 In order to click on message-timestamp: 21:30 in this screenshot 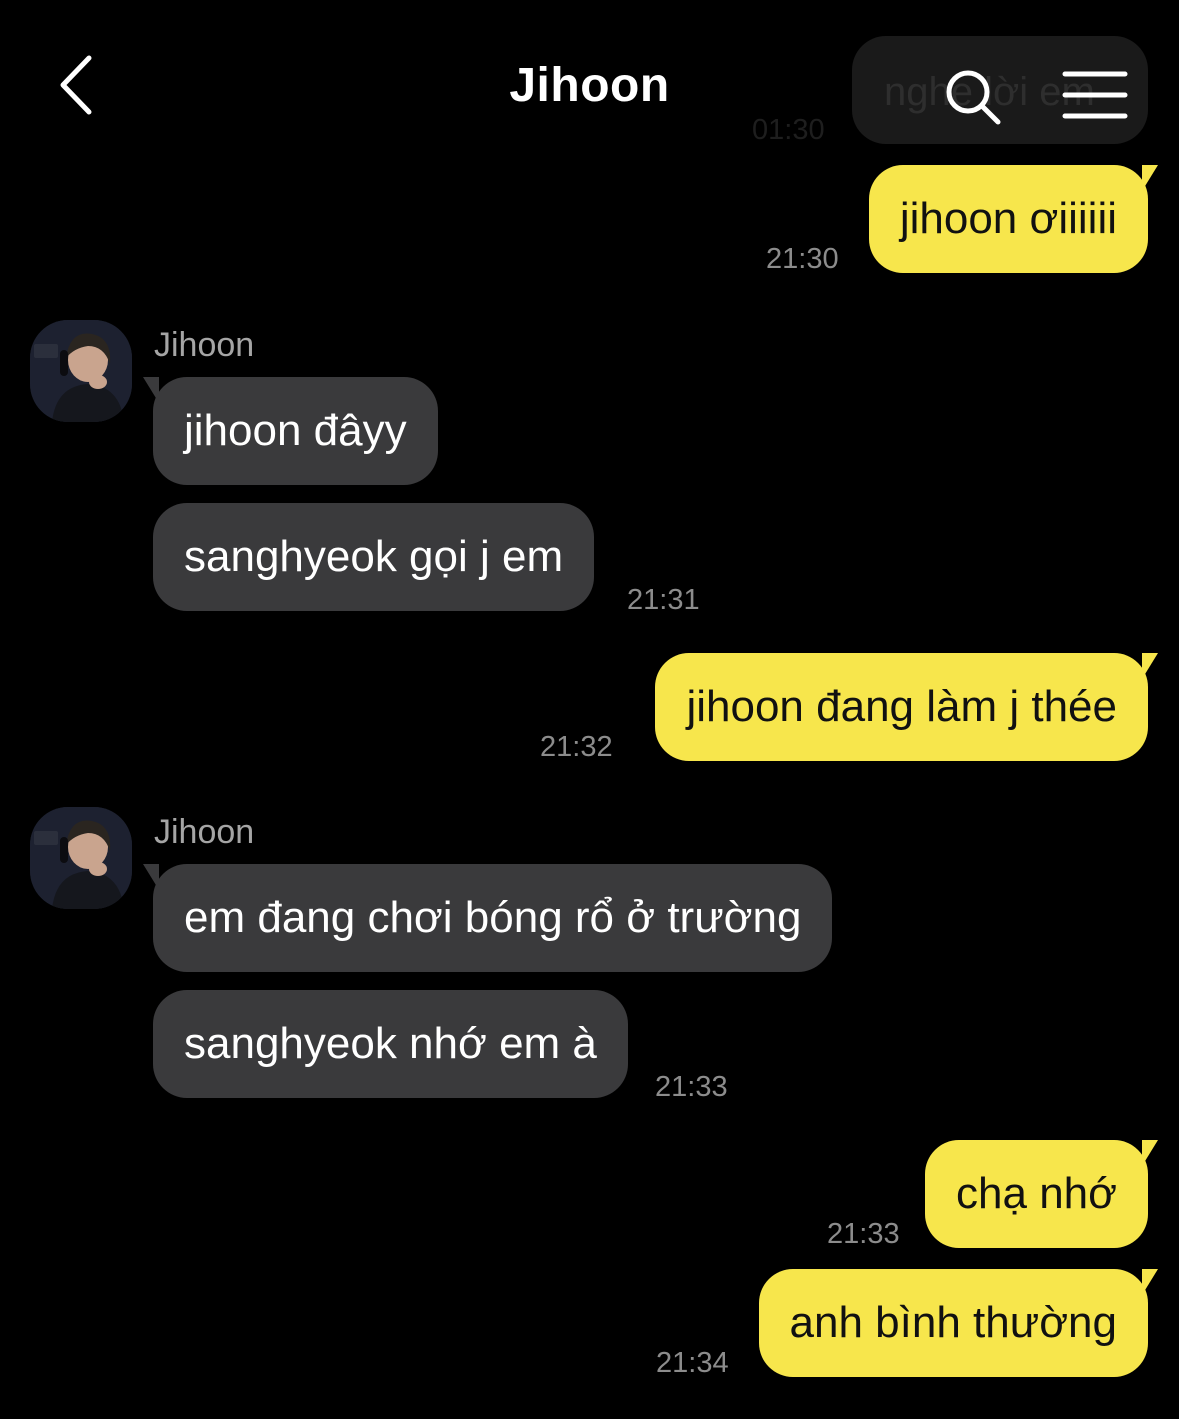, I will do `click(802, 259)`.